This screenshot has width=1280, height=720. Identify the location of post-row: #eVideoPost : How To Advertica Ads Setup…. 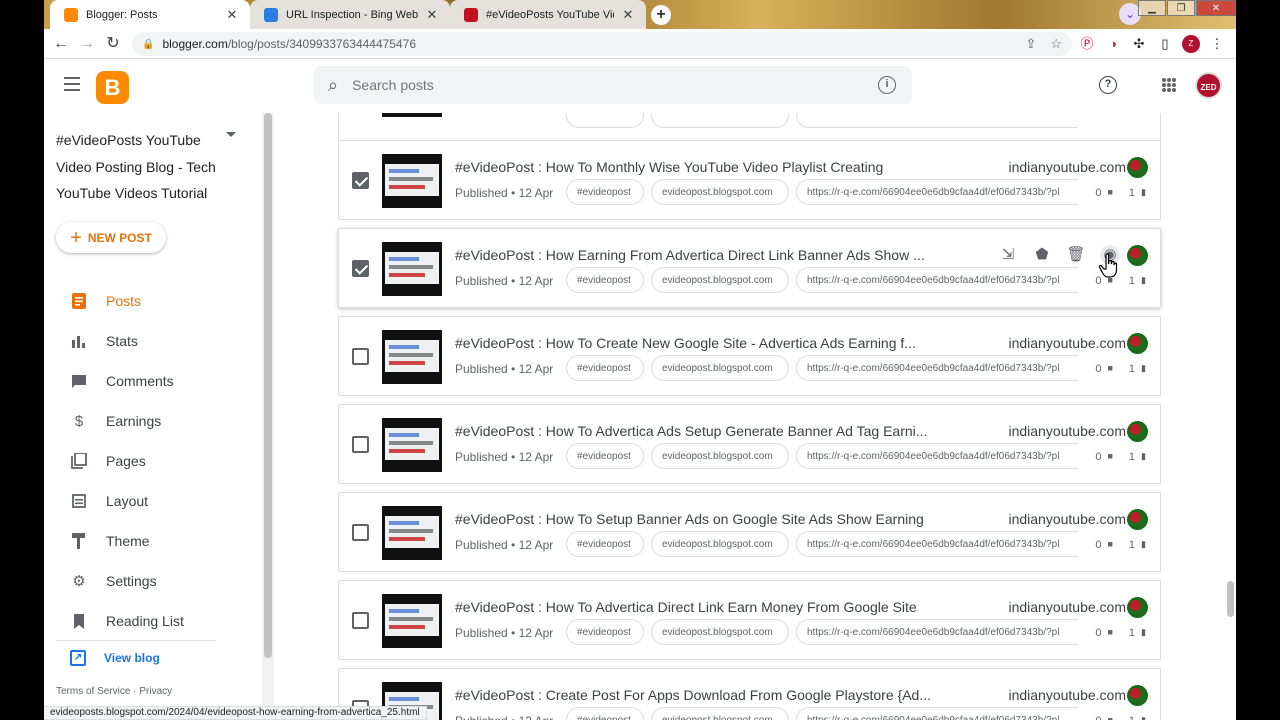
(749, 444).